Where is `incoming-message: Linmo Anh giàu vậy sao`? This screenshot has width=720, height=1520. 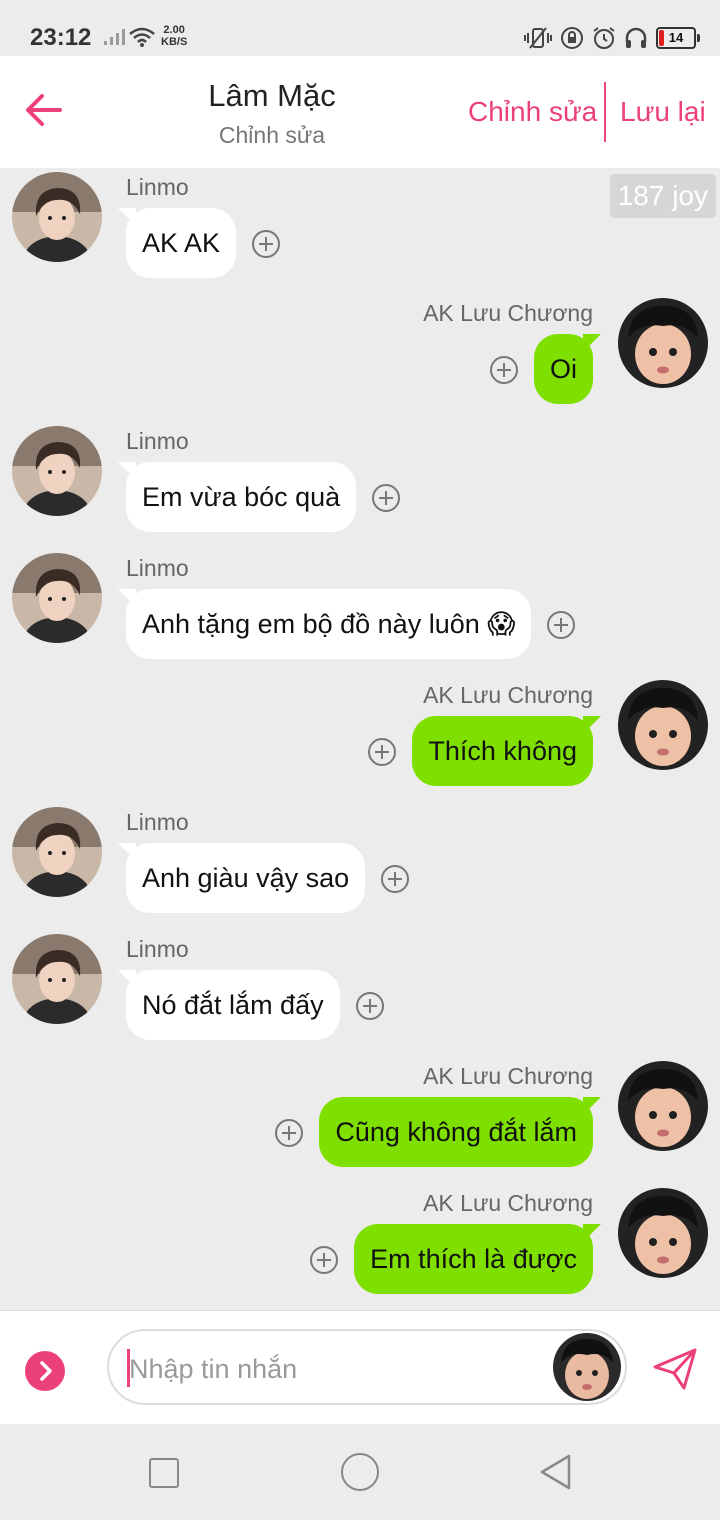
incoming-message: Linmo Anh giàu vậy sao is located at coordinates (360, 867).